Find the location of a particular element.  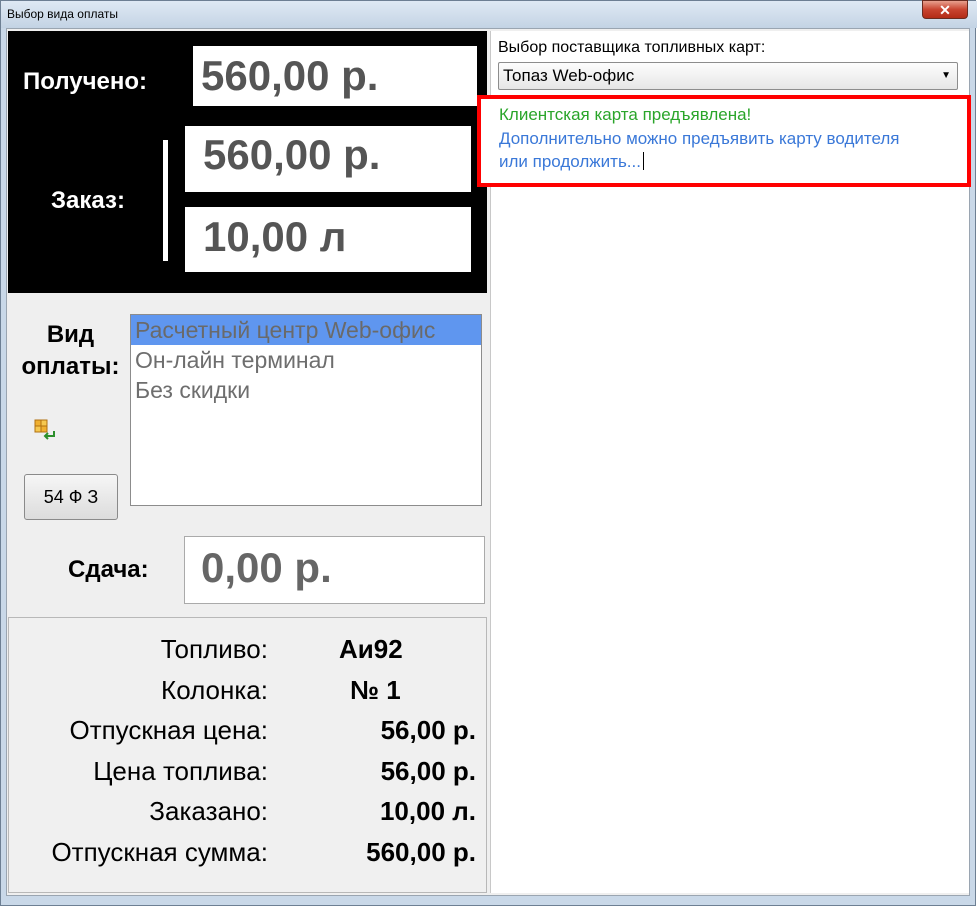

detail-value: 10,00 л. is located at coordinates (427, 811).